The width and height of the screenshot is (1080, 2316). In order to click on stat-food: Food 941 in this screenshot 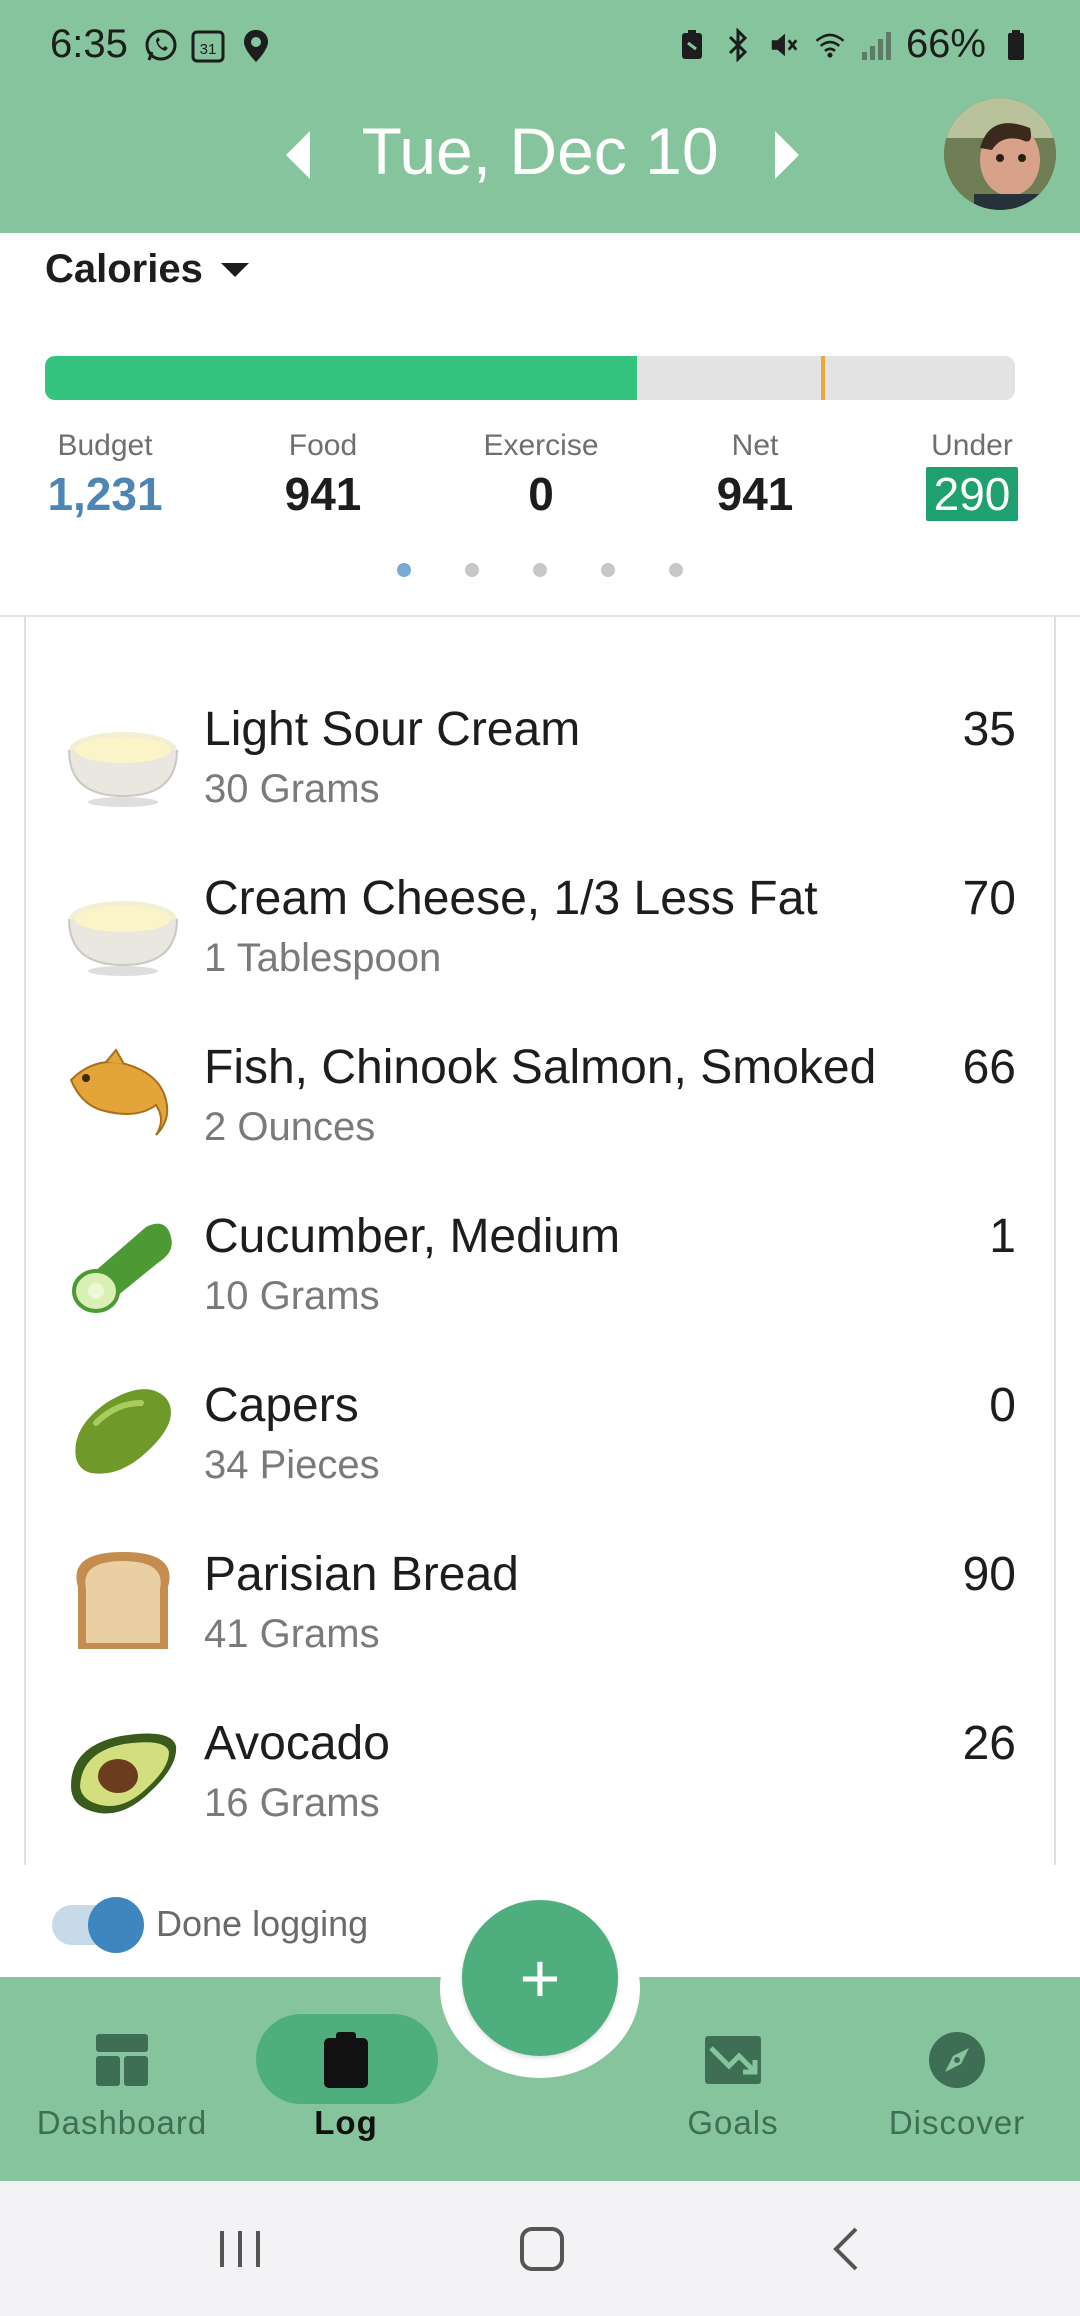, I will do `click(323, 475)`.